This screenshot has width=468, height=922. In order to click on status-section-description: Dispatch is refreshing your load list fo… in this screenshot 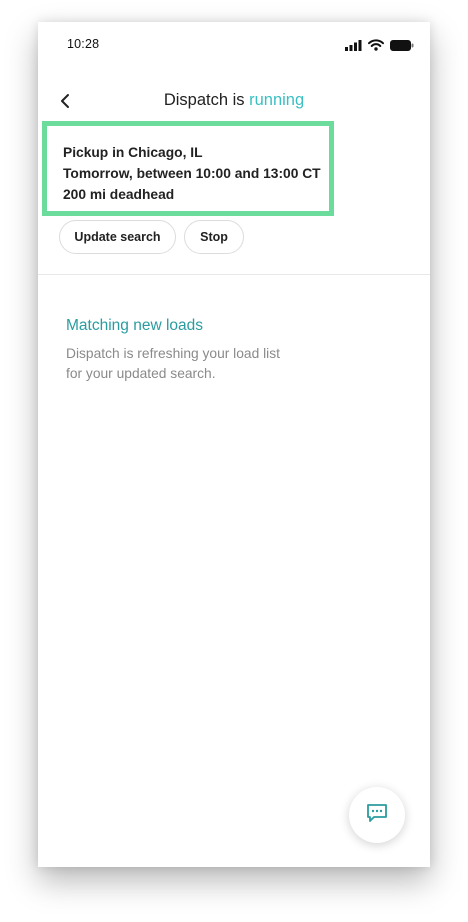, I will do `click(173, 363)`.